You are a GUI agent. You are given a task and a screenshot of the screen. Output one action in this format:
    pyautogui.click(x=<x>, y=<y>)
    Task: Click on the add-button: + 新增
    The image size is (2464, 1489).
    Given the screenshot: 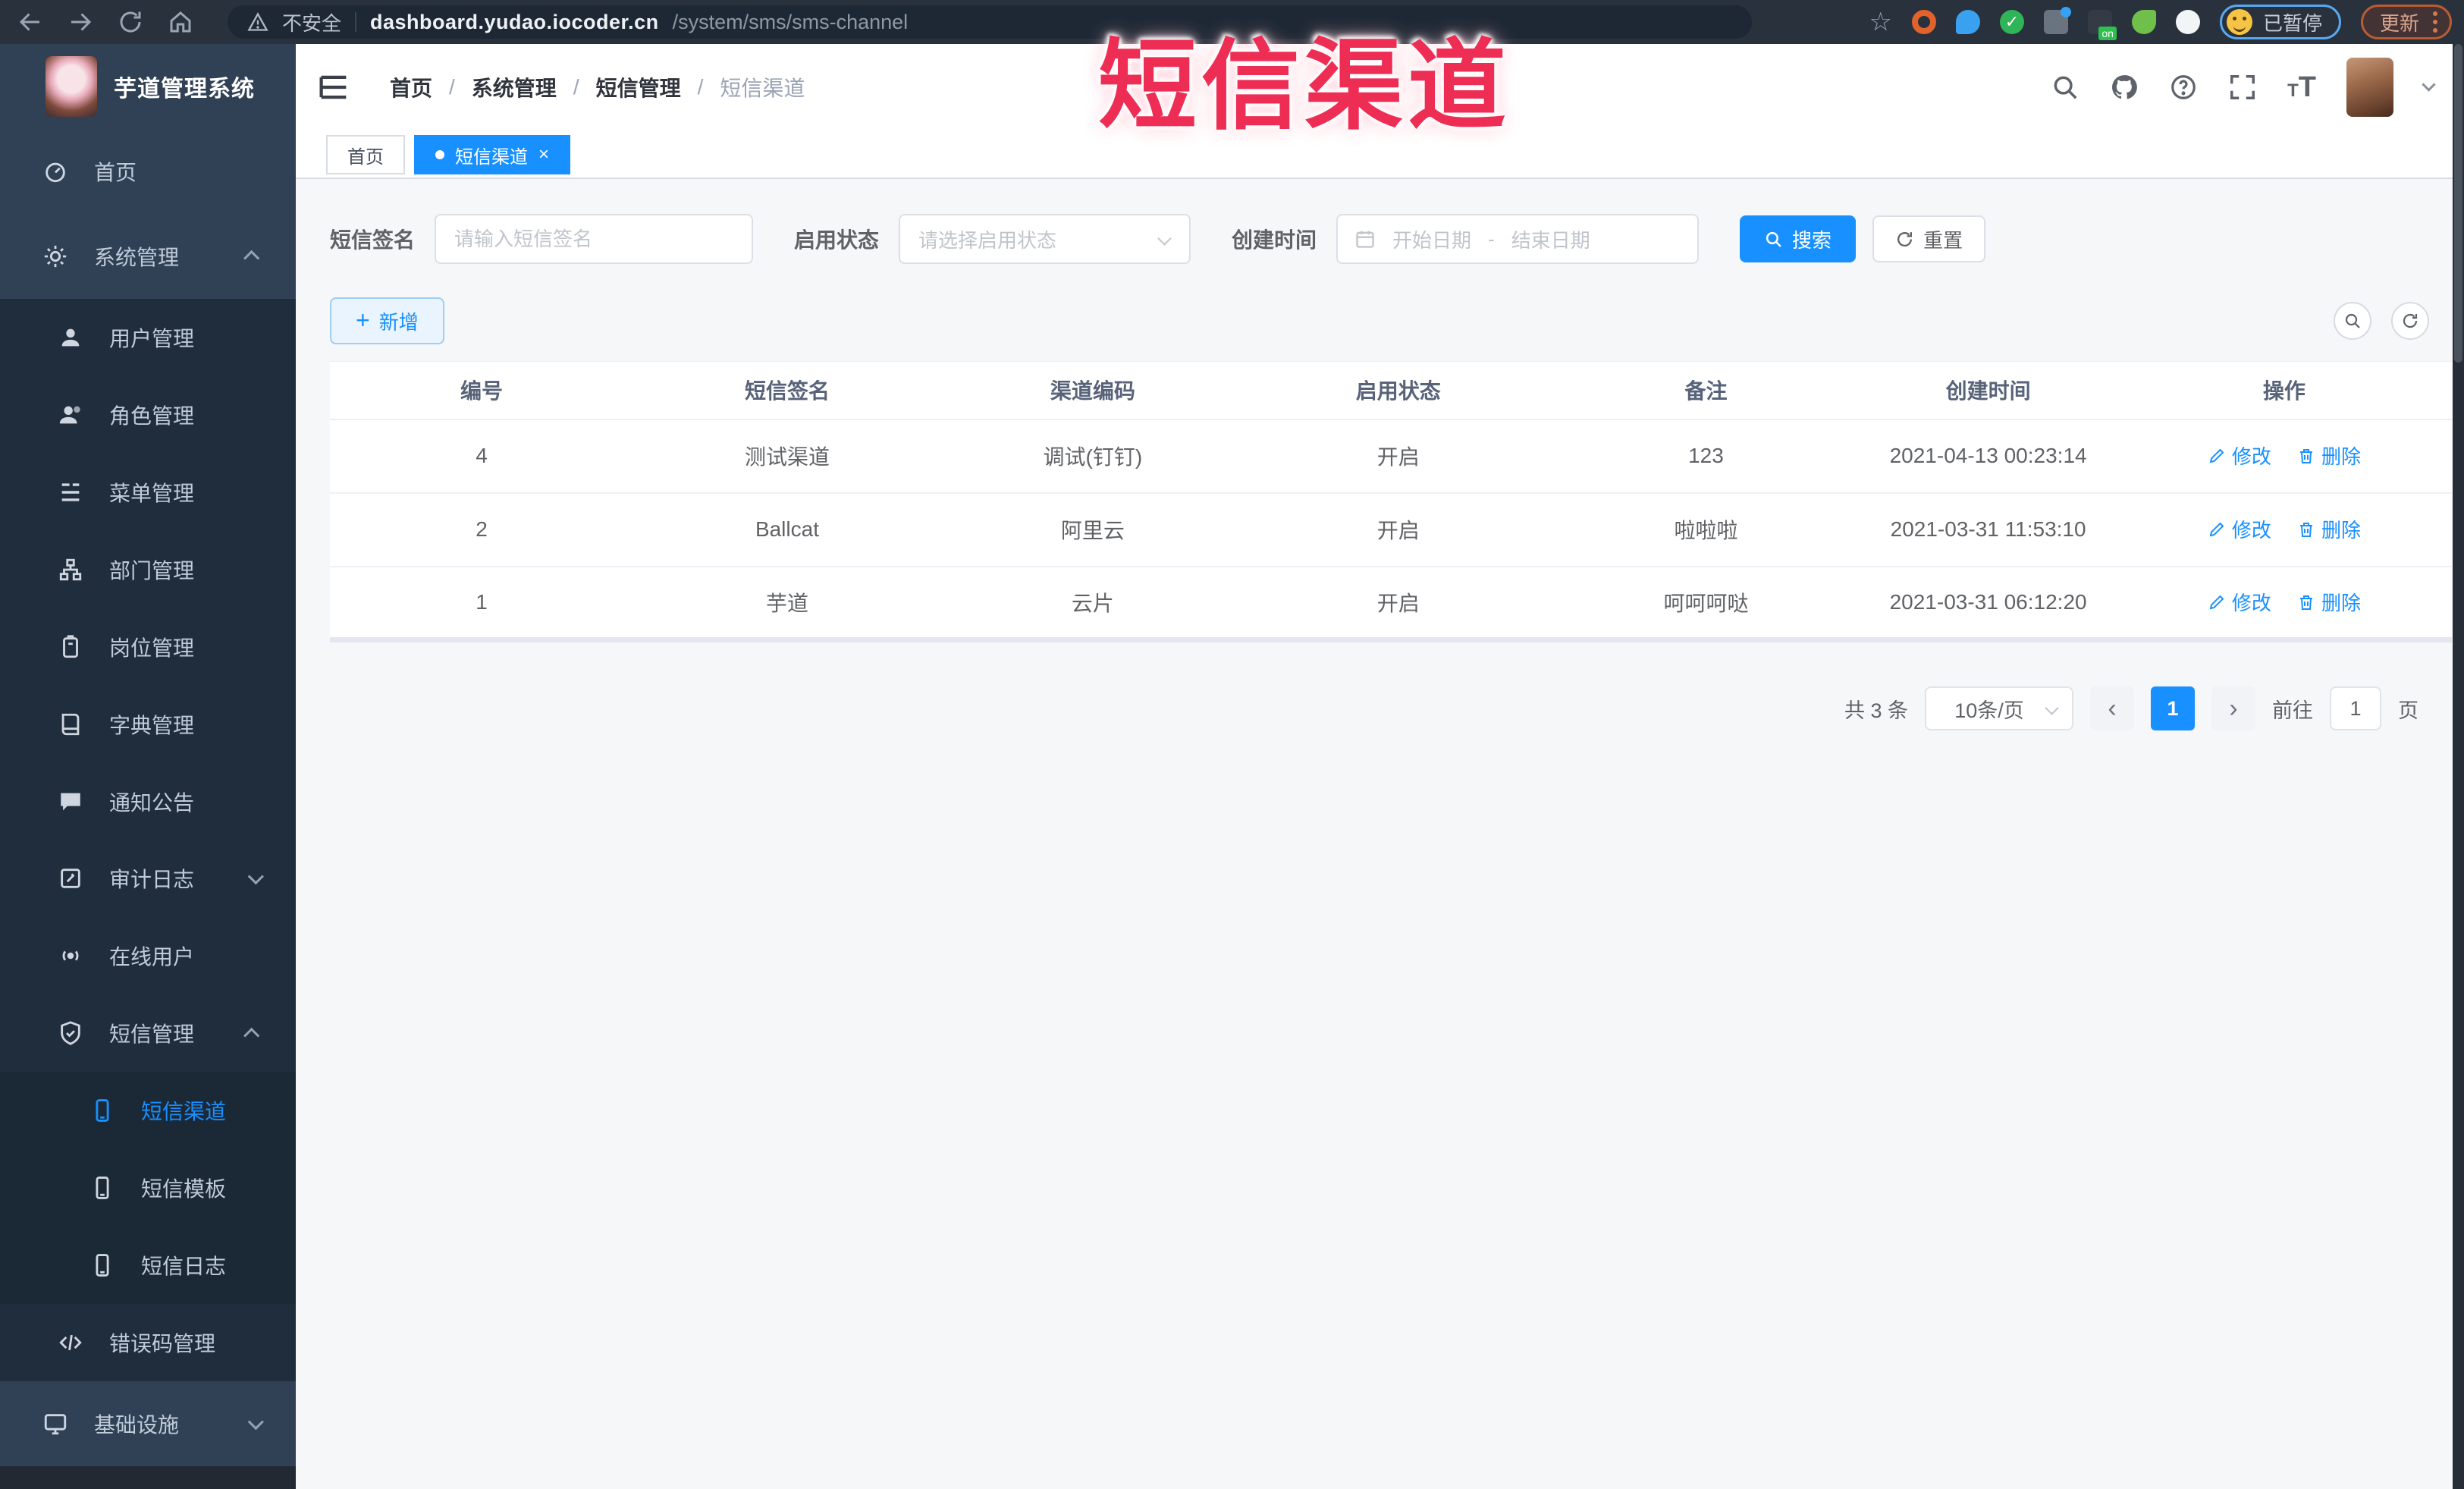 What is the action you would take?
    pyautogui.click(x=387, y=320)
    